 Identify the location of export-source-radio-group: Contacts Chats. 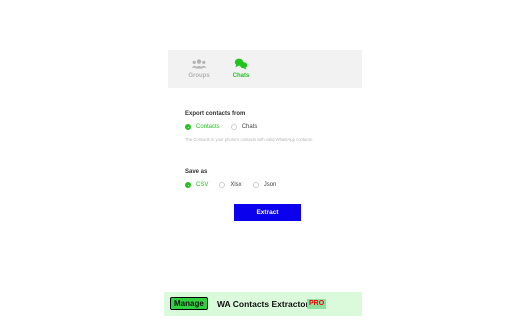
(226, 127).